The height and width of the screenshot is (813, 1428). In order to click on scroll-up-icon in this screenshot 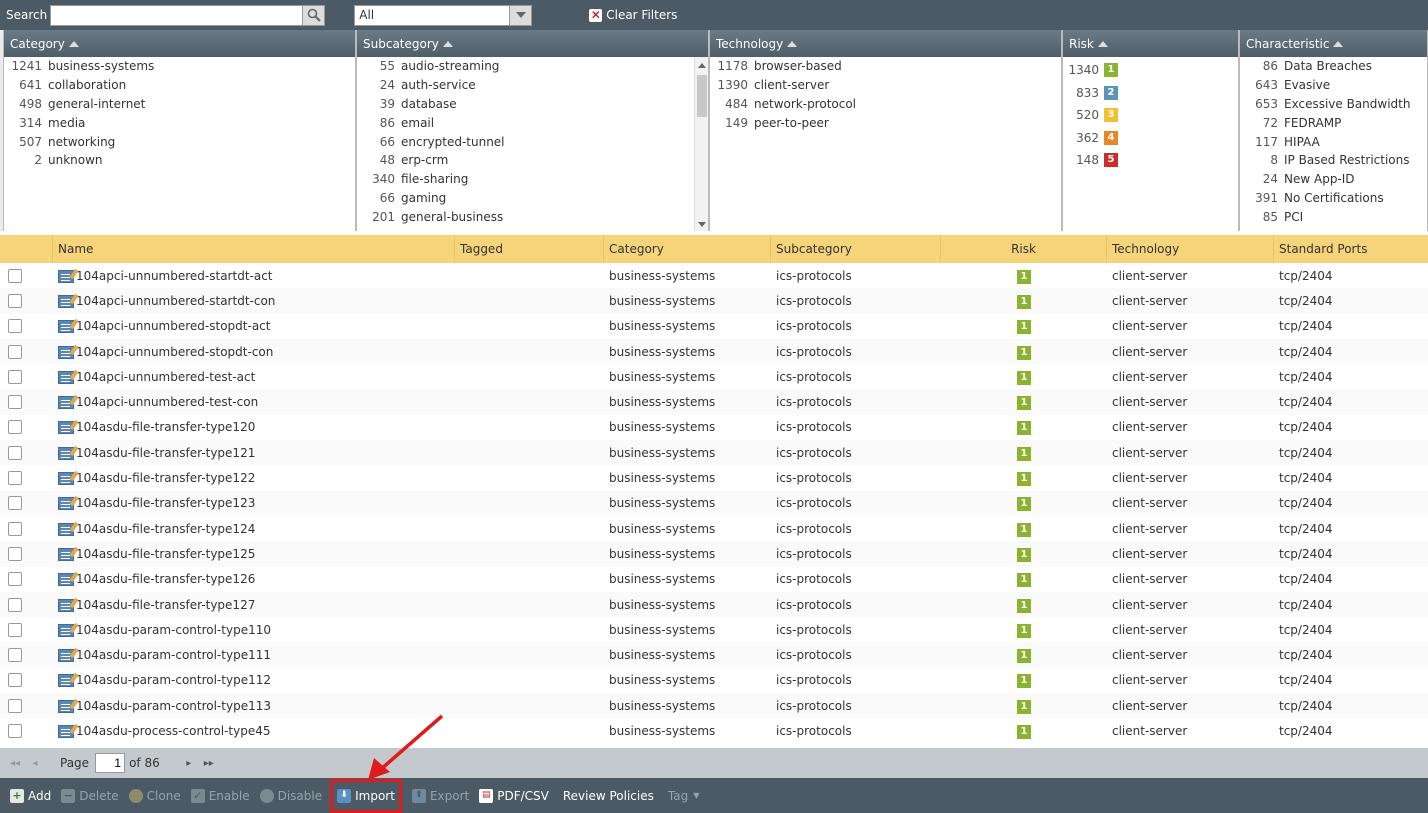, I will do `click(702, 65)`.